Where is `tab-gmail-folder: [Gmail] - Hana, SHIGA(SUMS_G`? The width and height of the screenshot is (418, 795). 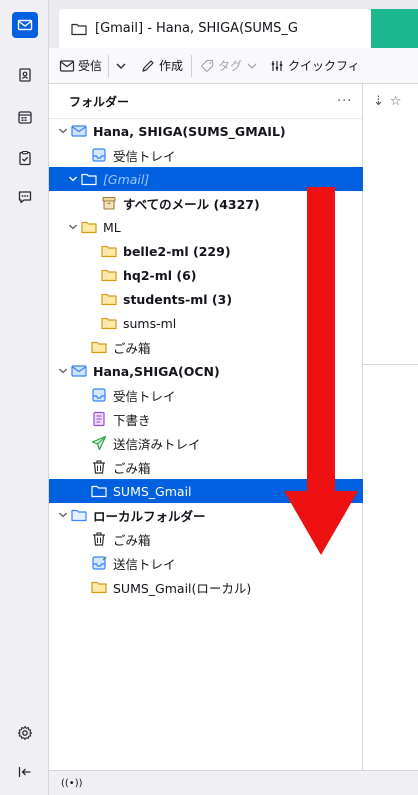
tab-gmail-folder: [Gmail] - Hana, SHIGA(SUMS_G is located at coordinates (215, 28).